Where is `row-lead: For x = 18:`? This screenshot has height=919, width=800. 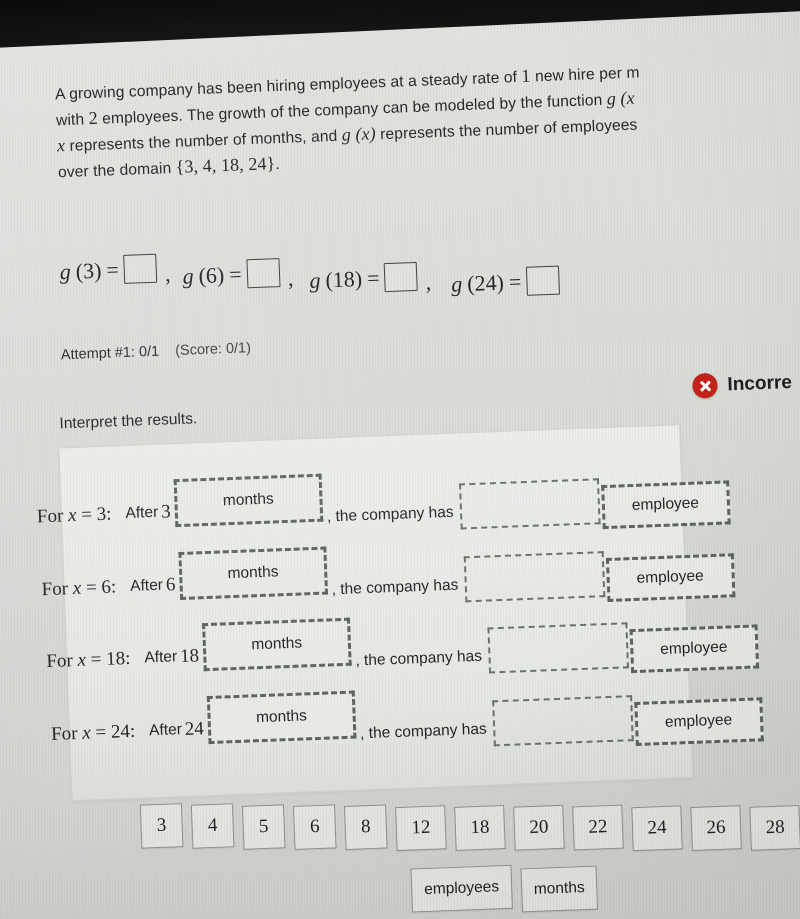
row-lead: For x = 18: is located at coordinates (88, 660).